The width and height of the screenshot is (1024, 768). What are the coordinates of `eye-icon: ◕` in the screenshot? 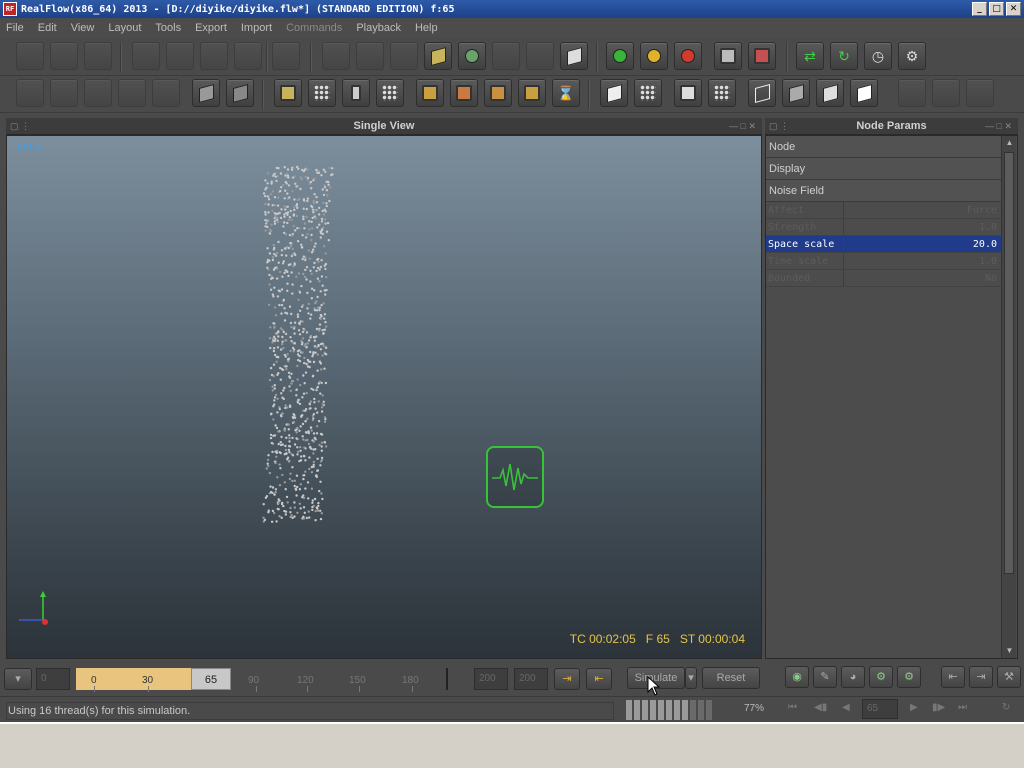 It's located at (853, 677).